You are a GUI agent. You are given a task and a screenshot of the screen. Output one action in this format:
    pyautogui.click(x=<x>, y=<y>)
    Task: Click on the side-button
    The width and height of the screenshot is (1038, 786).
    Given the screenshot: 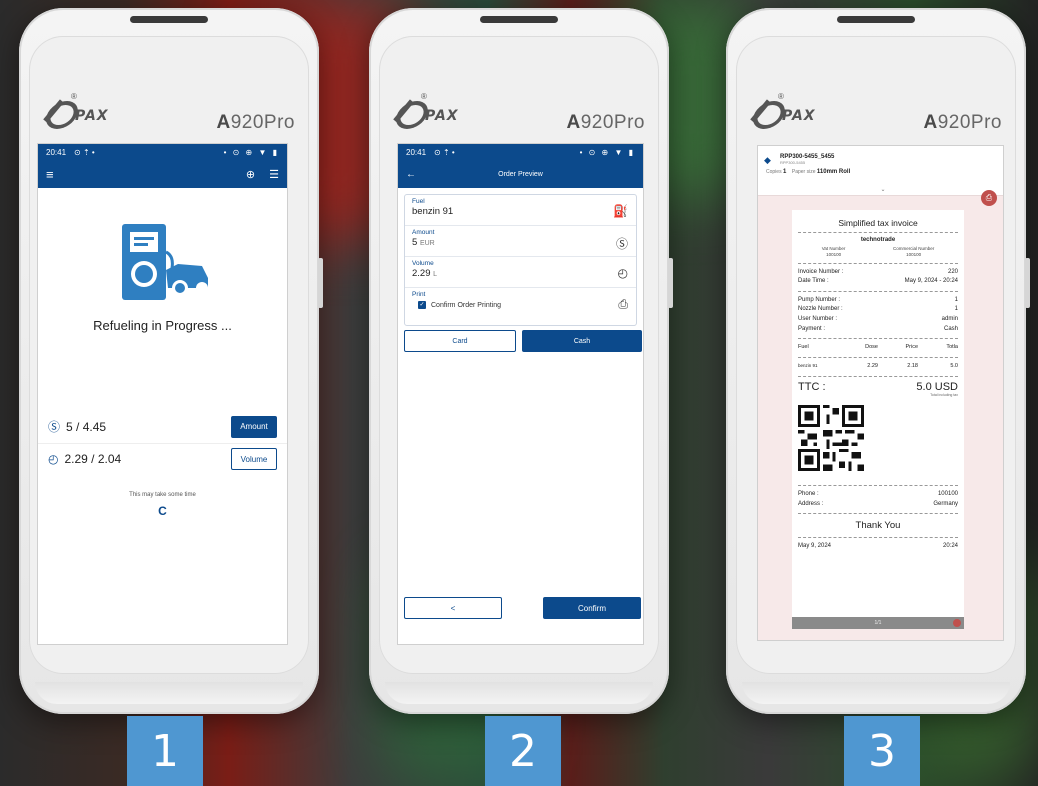 What is the action you would take?
    pyautogui.click(x=320, y=283)
    